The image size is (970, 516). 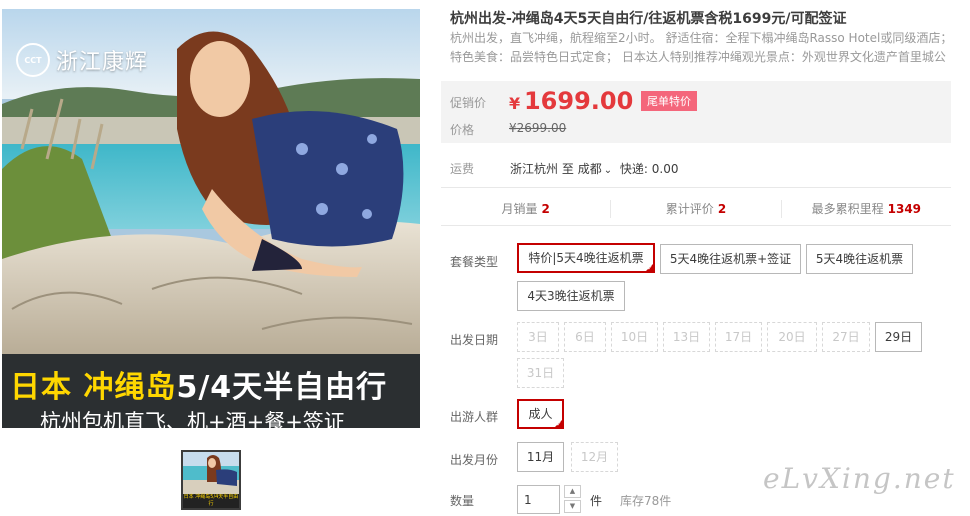 What do you see at coordinates (596, 501) in the screenshot?
I see `quantity-unit: 件` at bounding box center [596, 501].